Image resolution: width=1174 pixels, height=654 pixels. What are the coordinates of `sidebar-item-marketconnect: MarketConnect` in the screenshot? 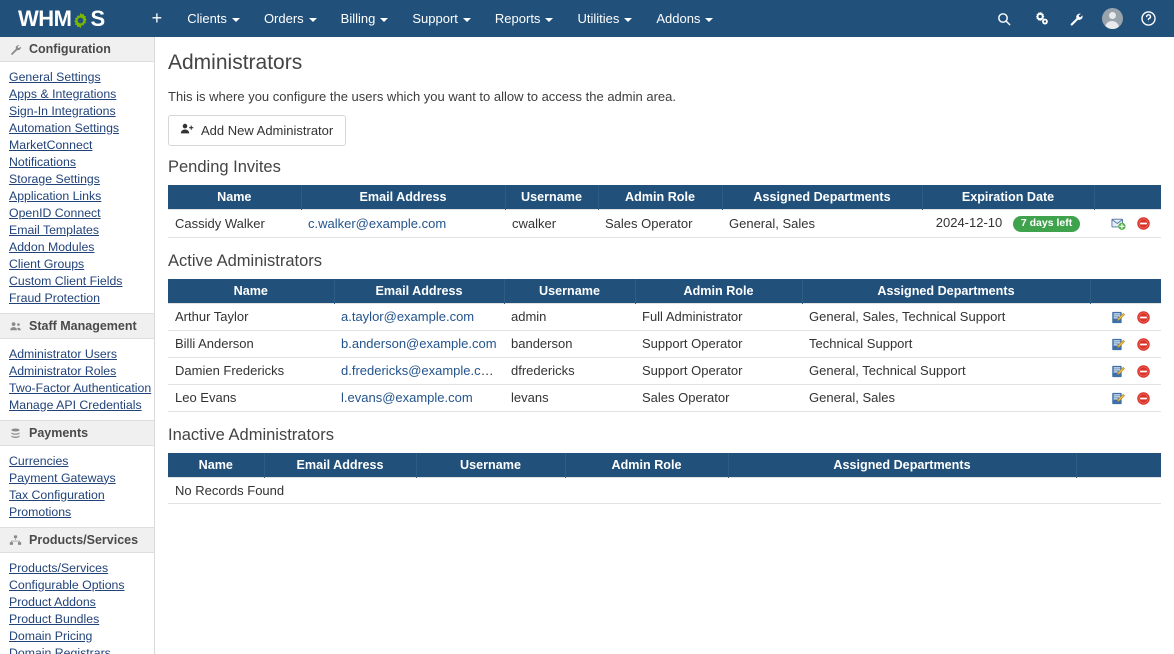 It's located at (77, 144).